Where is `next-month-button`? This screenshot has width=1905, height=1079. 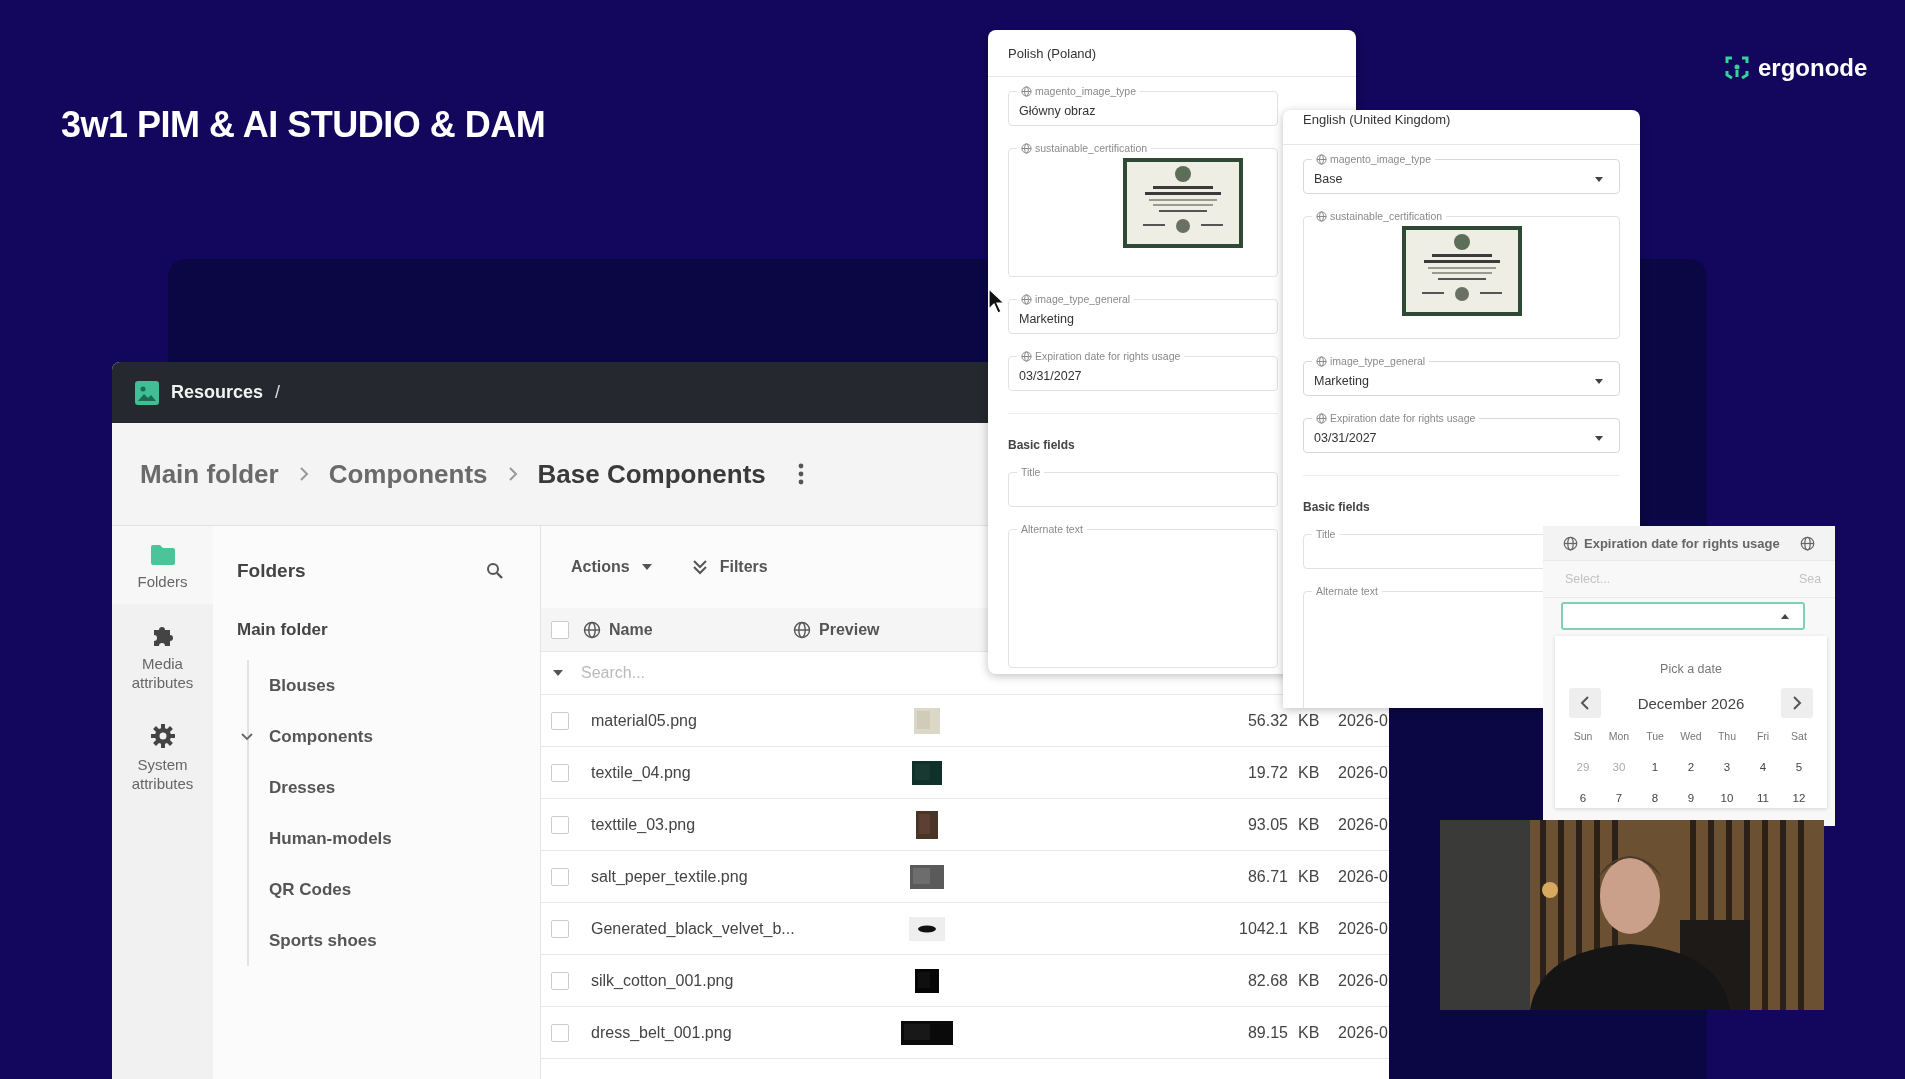
next-month-button is located at coordinates (1797, 703).